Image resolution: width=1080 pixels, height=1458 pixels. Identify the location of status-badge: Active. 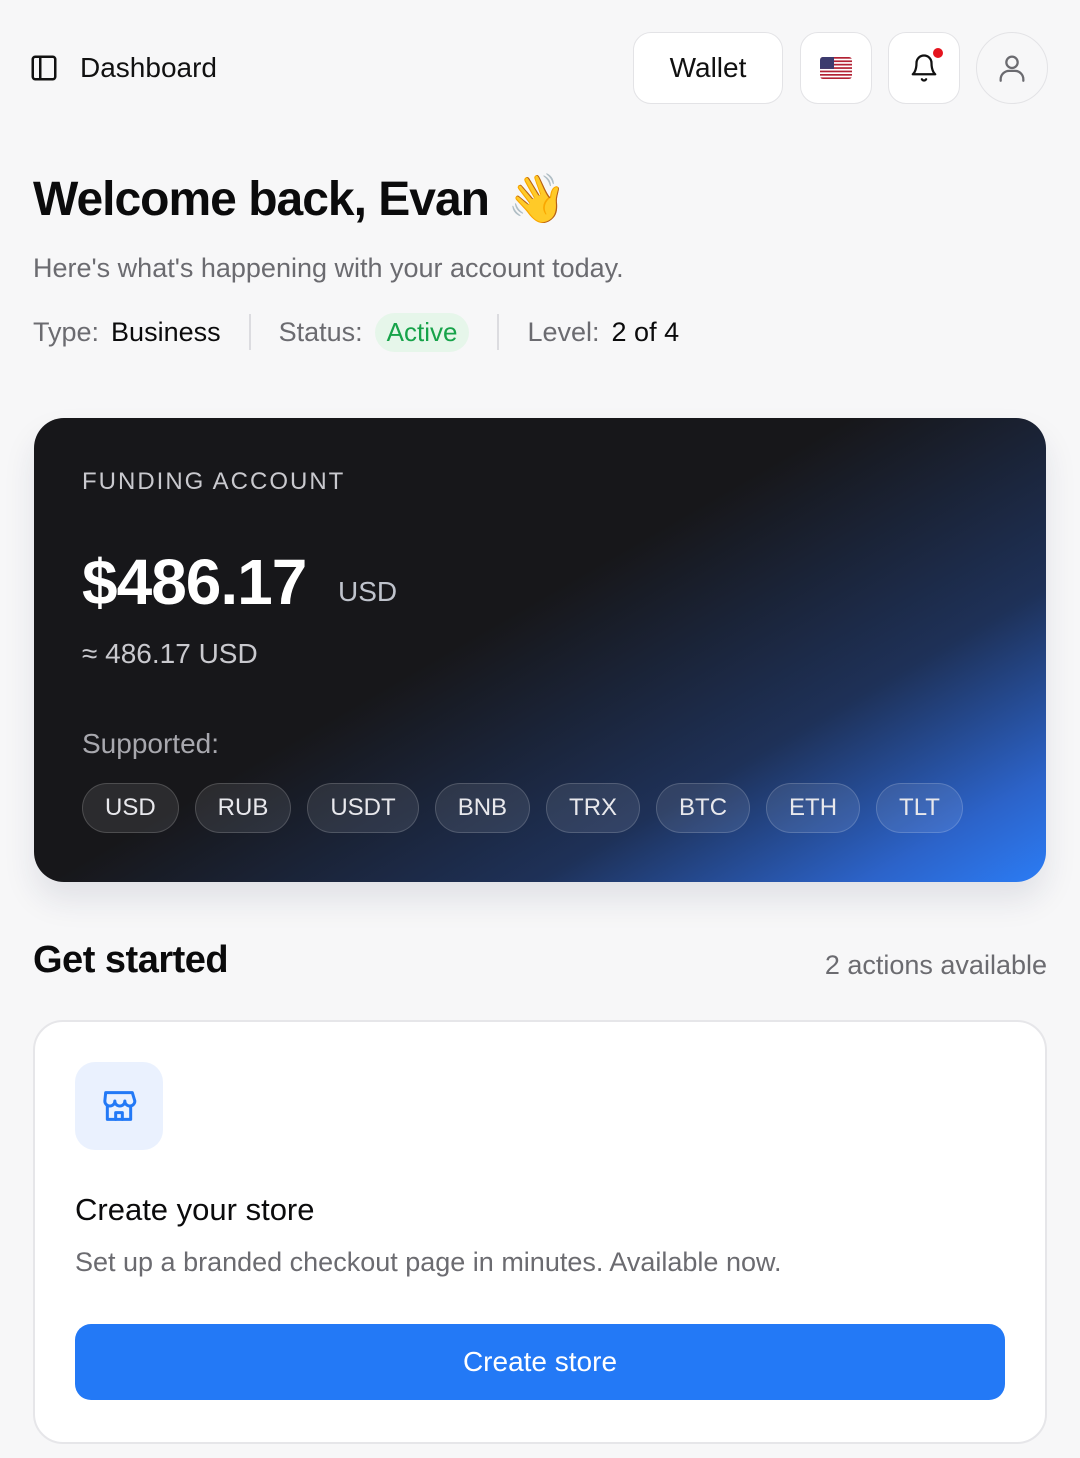
(422, 332).